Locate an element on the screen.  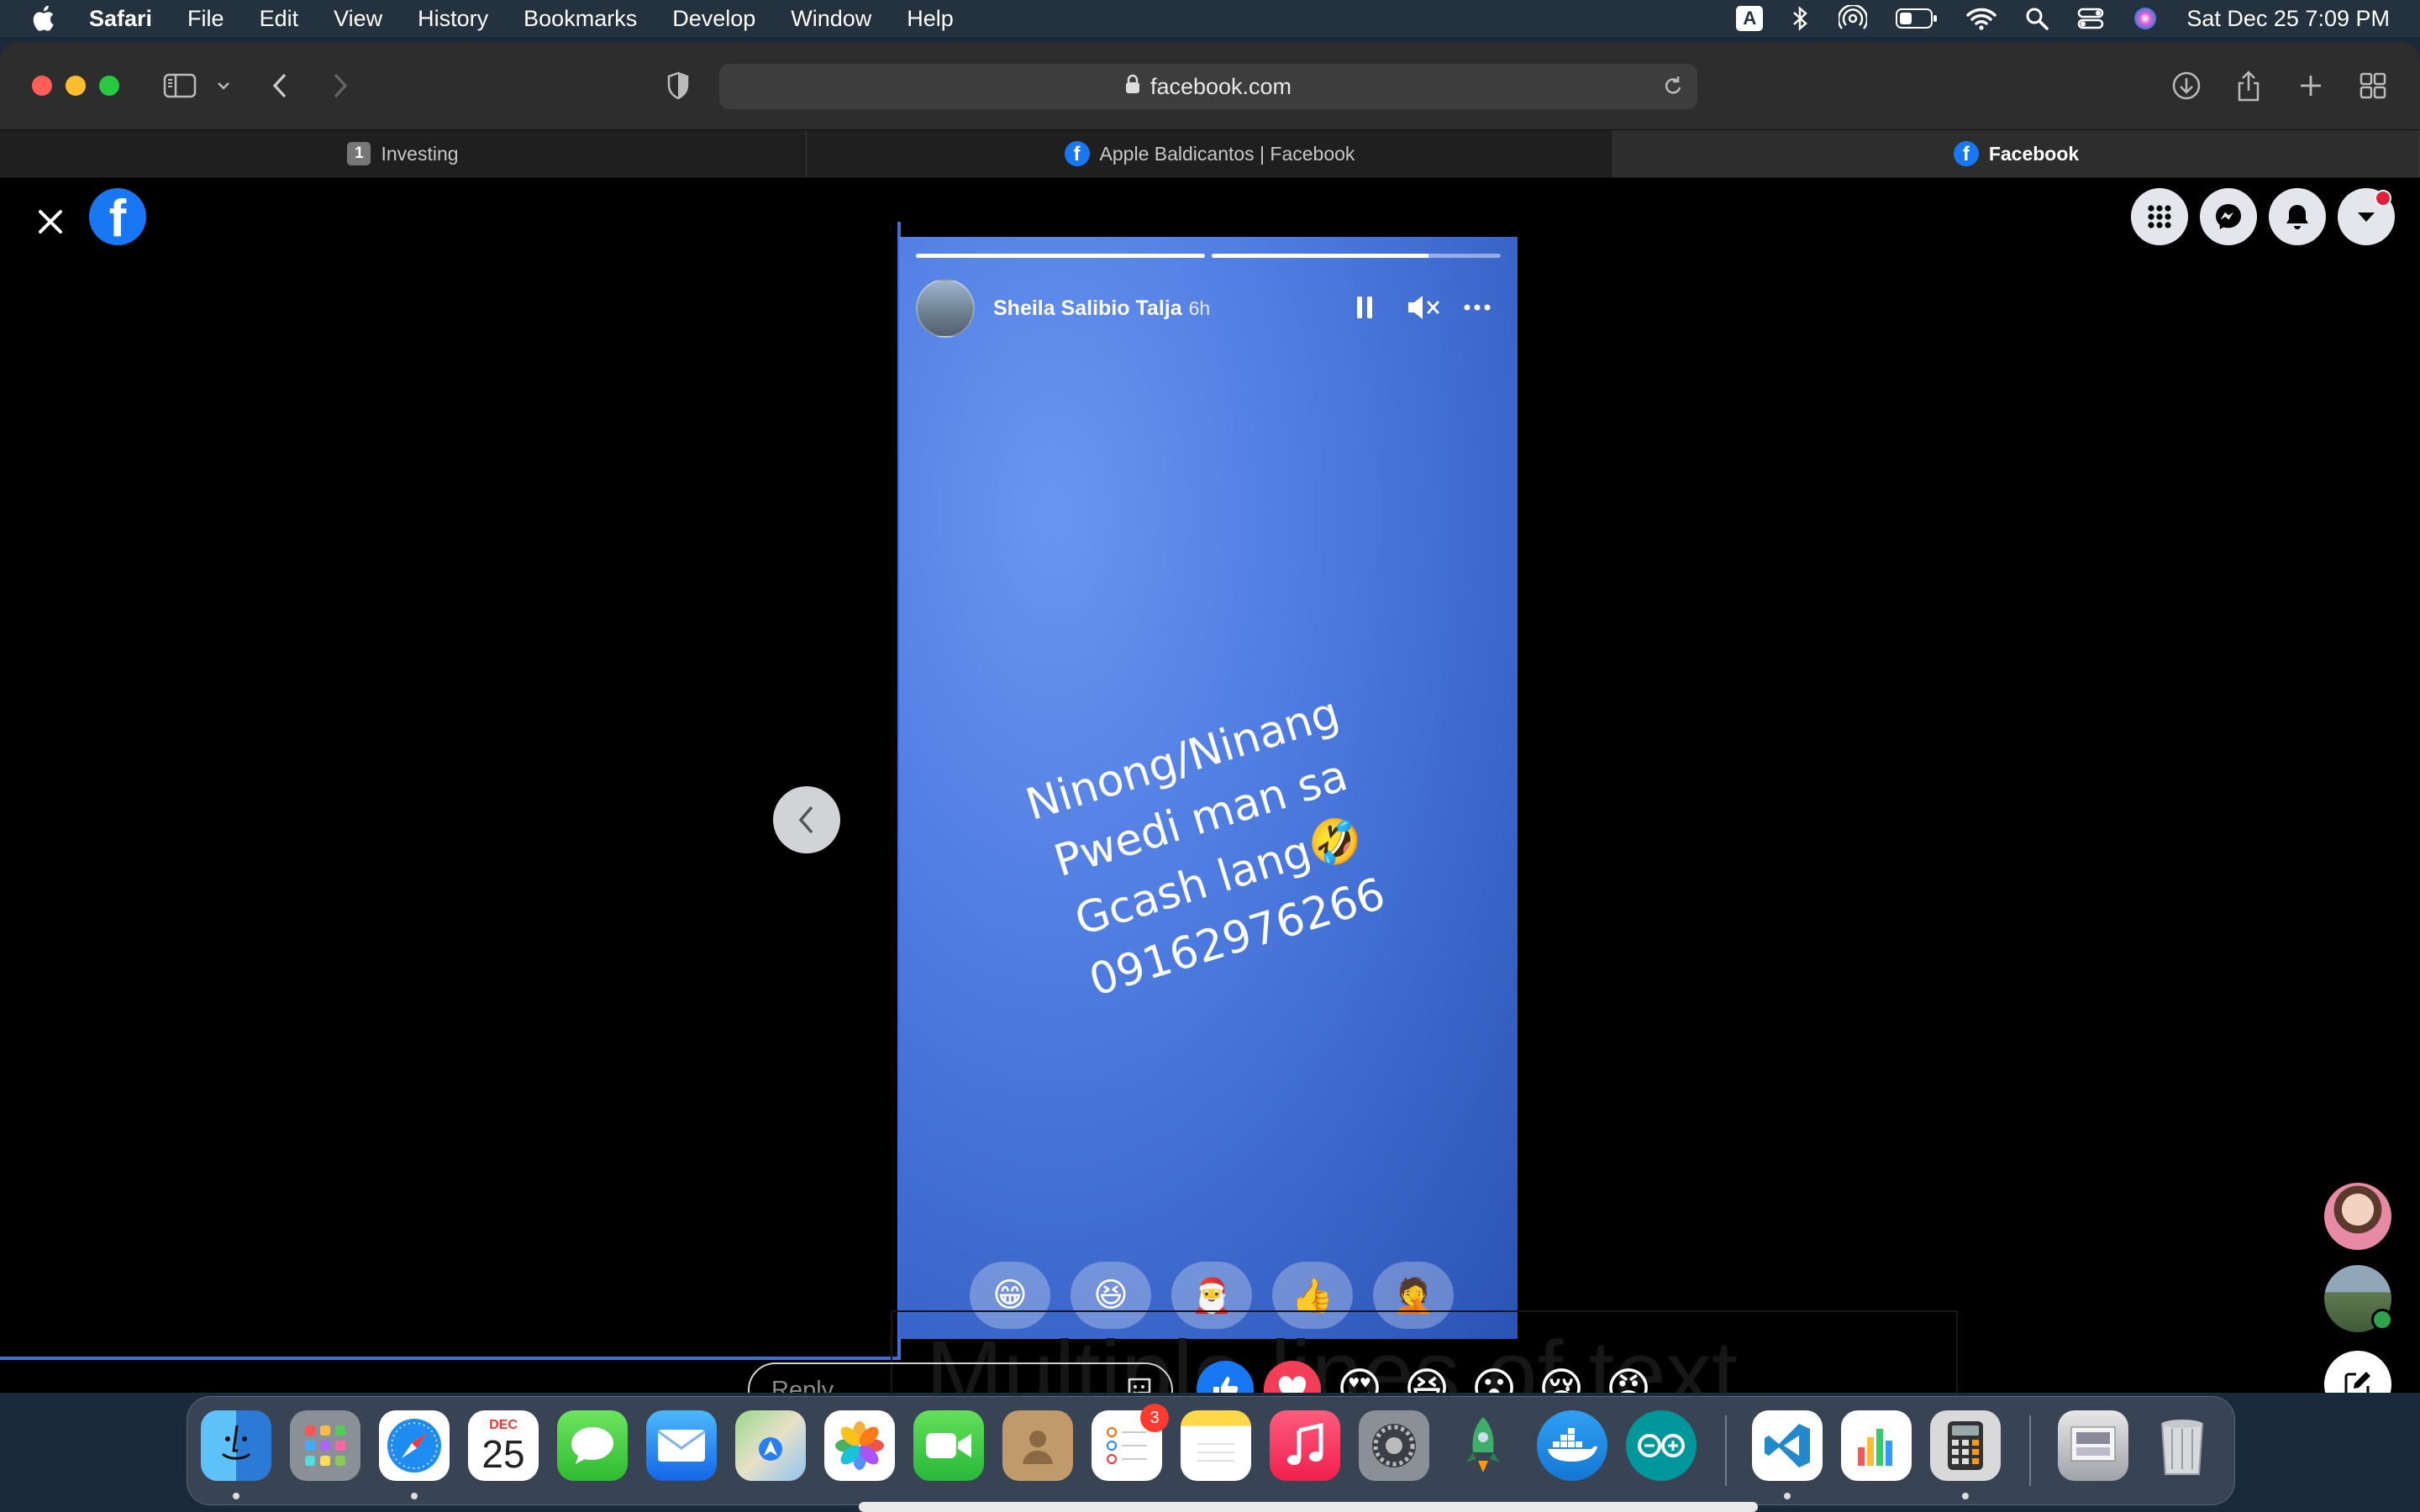
vscode-icon is located at coordinates (1788, 1445).